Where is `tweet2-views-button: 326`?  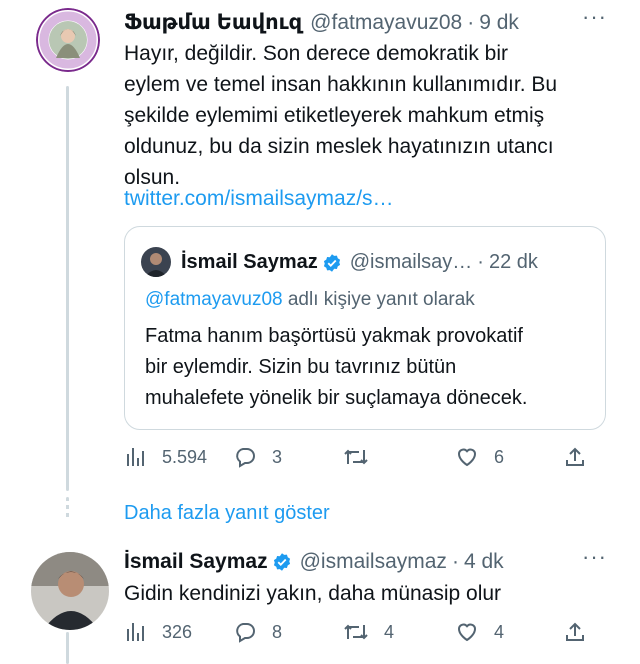
tweet2-views-button: 326 is located at coordinates (158, 632).